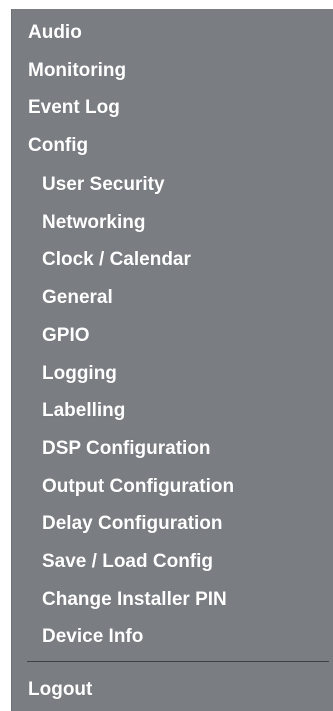 This screenshot has height=711, width=333. I want to click on submenu-item-output-configuration: Output Configuration, so click(138, 487).